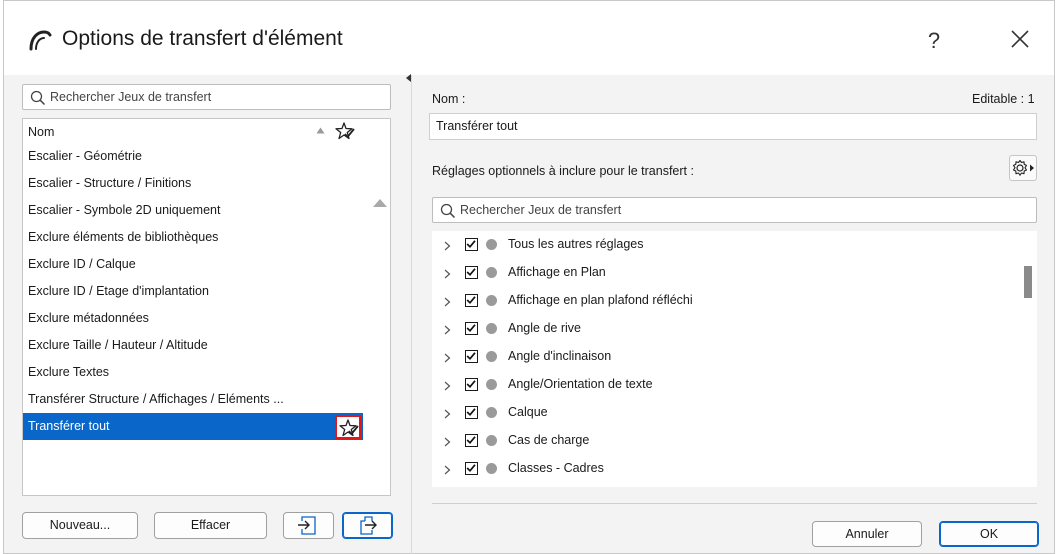  What do you see at coordinates (193, 183) in the screenshot?
I see `transfer-set-item: Escalier - Structure / Finitions` at bounding box center [193, 183].